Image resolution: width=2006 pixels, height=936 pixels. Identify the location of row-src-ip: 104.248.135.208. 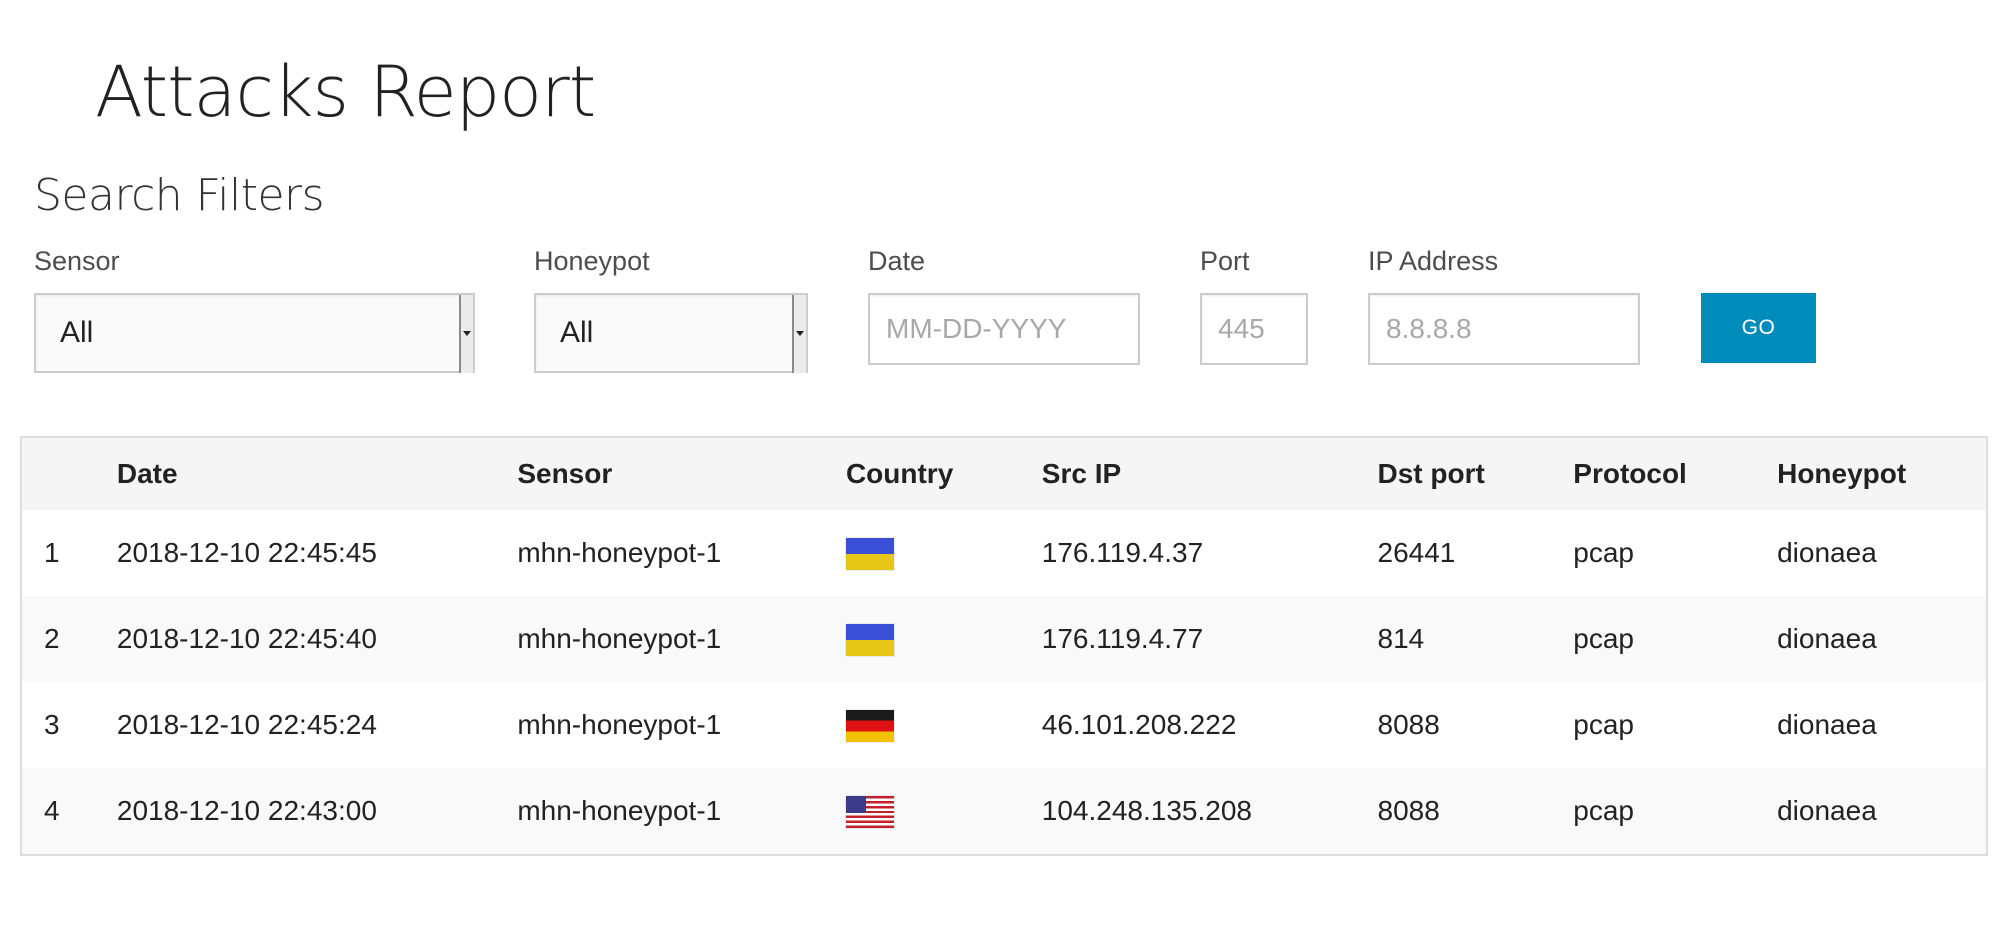
(1209, 811).